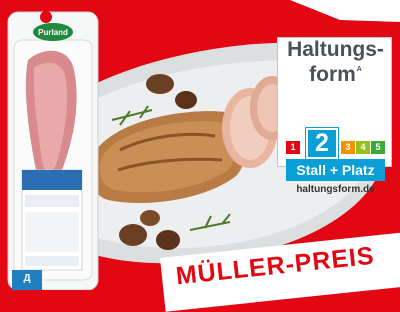 The image size is (400, 312). Describe the element at coordinates (335, 189) in the screenshot. I see `haltungsform-url: haltungsform.de` at that location.